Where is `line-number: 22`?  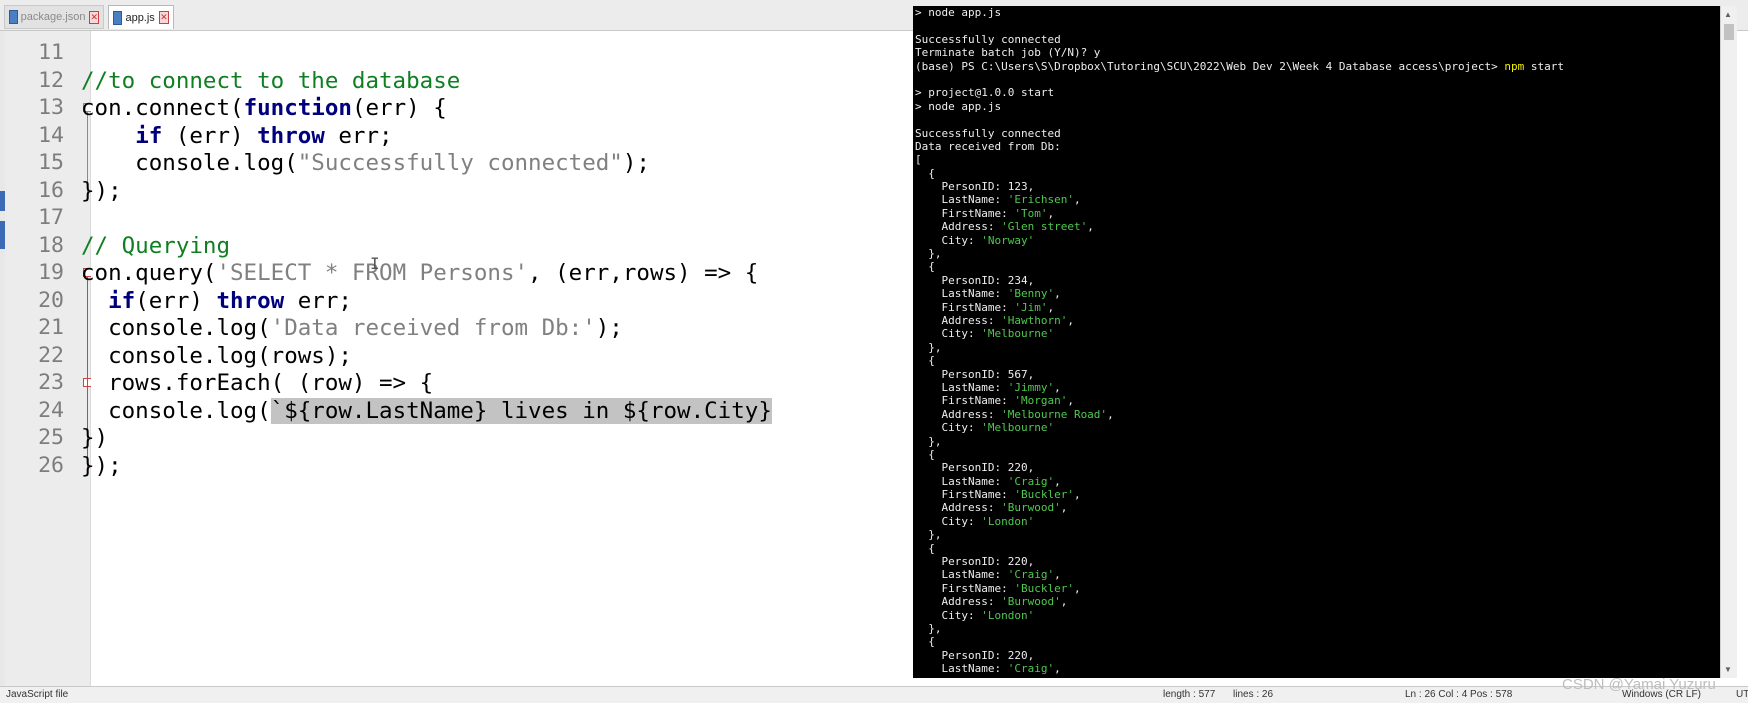
line-number: 22 is located at coordinates (51, 355).